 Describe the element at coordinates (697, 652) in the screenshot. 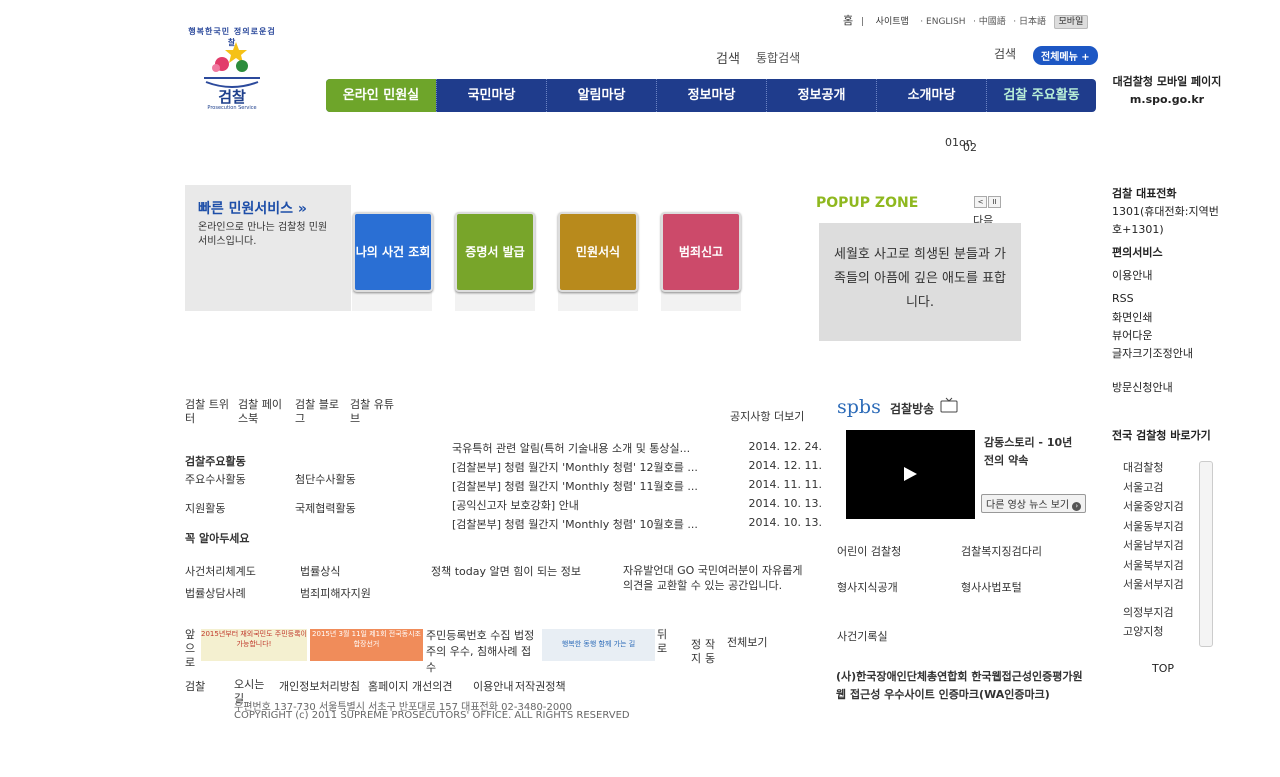

I see `banner-stop-button: 정지` at that location.